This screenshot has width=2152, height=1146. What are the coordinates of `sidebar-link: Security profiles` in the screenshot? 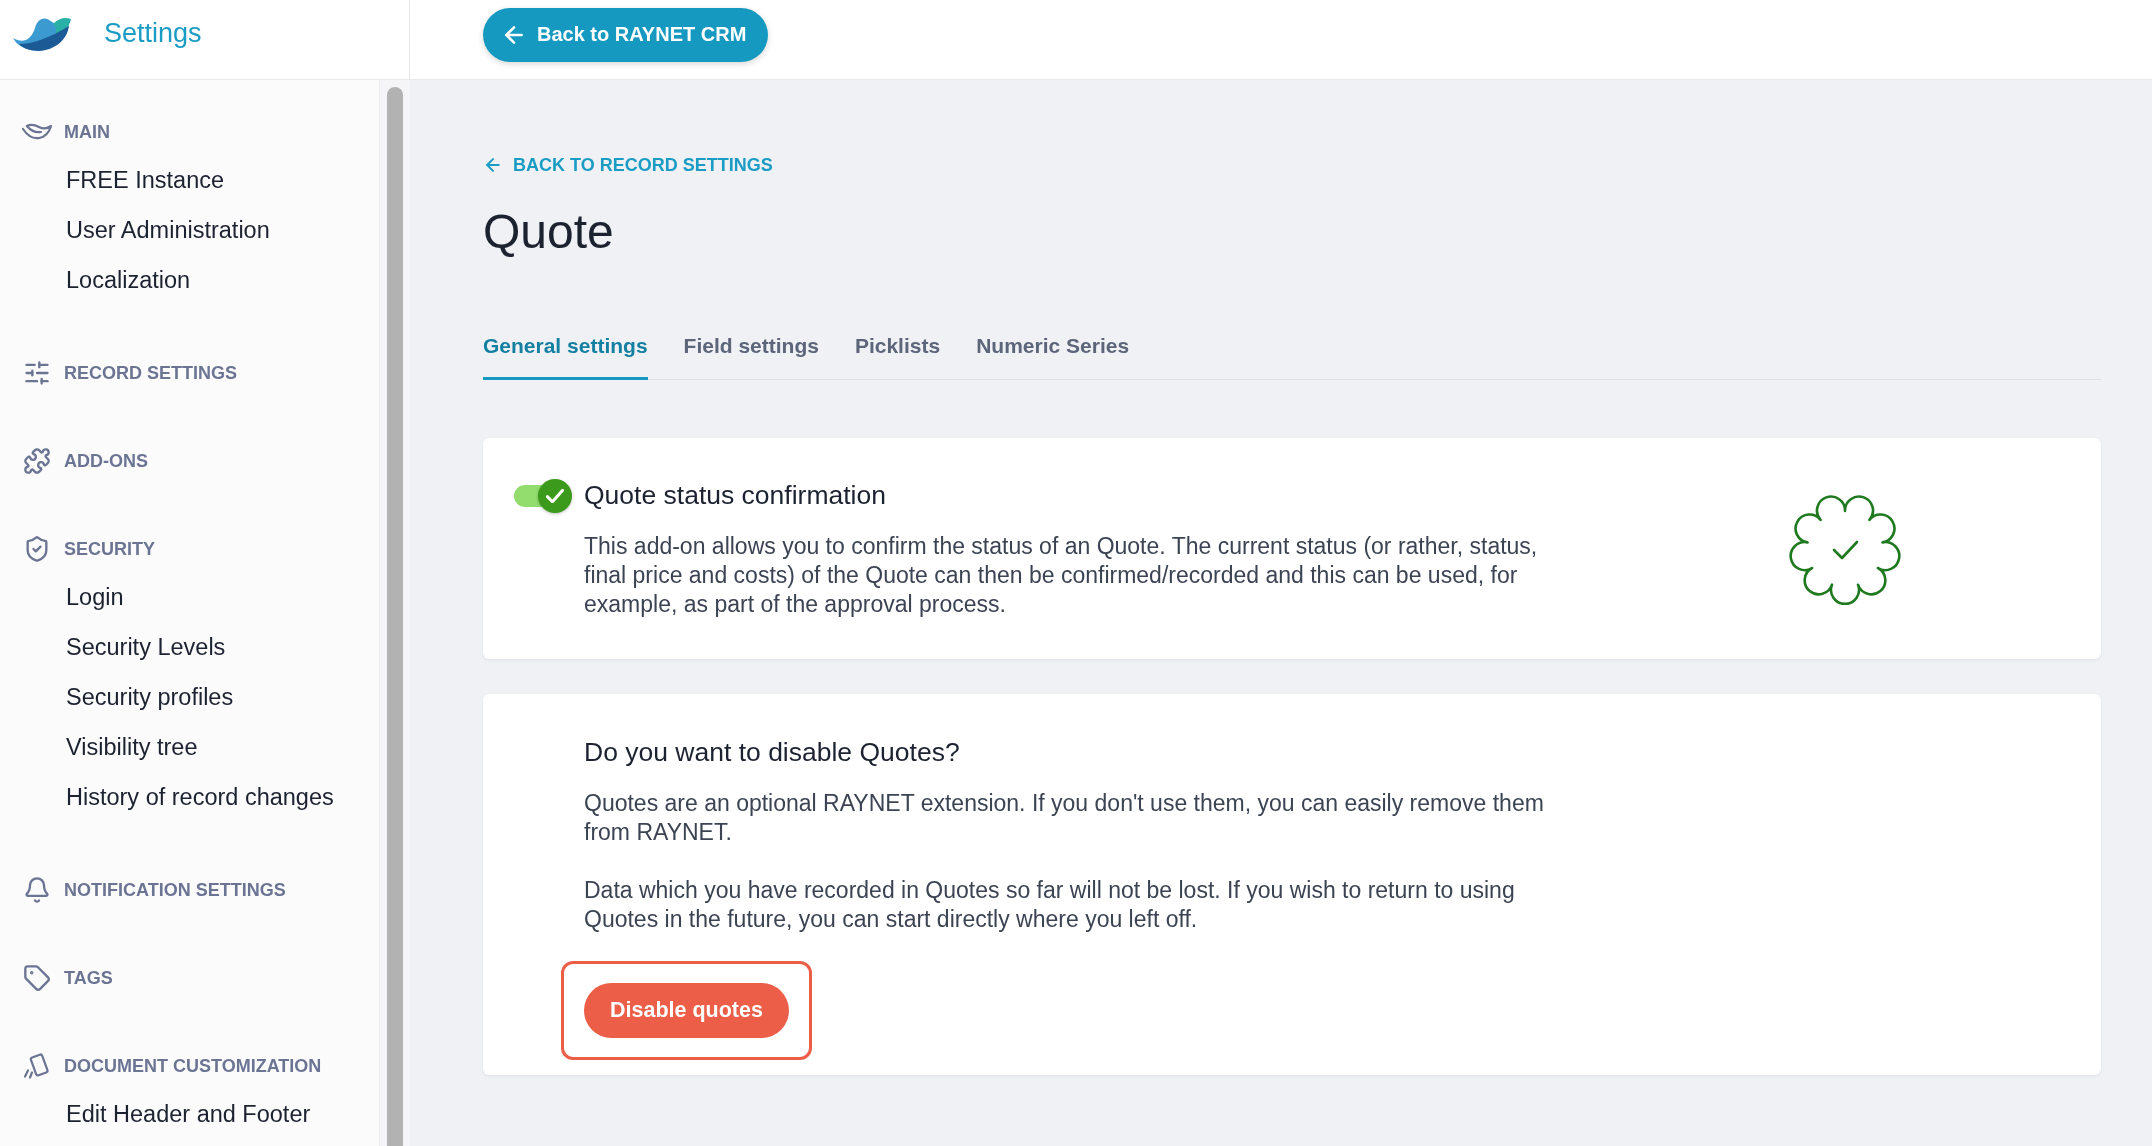 It's located at (189, 697).